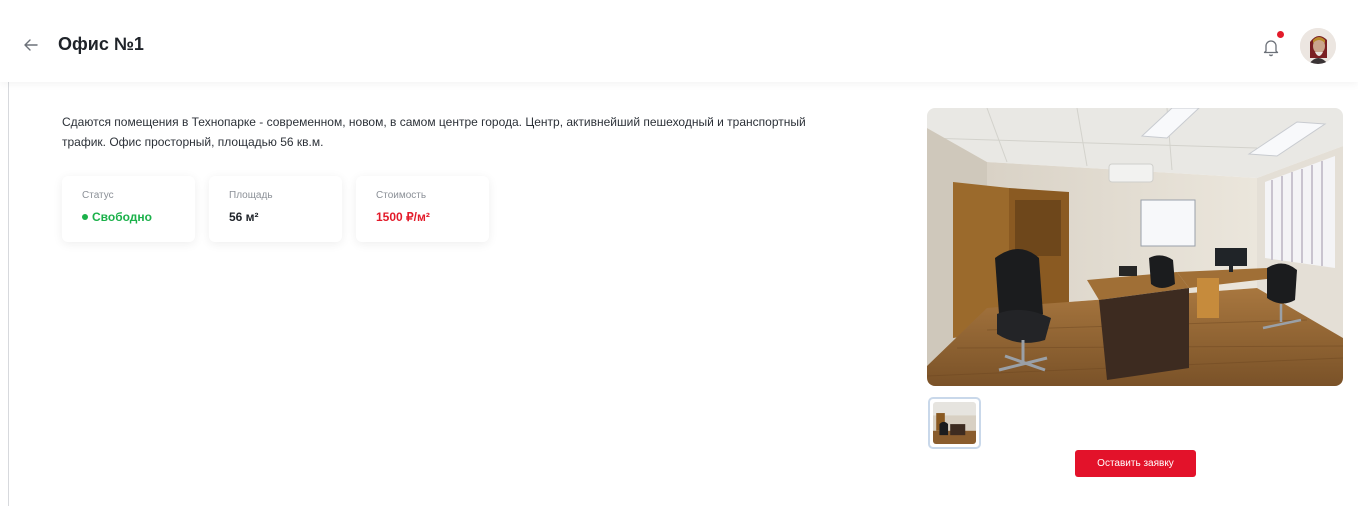 The width and height of the screenshot is (1358, 506). Describe the element at coordinates (401, 195) in the screenshot. I see `price-label: Стоимость` at that location.